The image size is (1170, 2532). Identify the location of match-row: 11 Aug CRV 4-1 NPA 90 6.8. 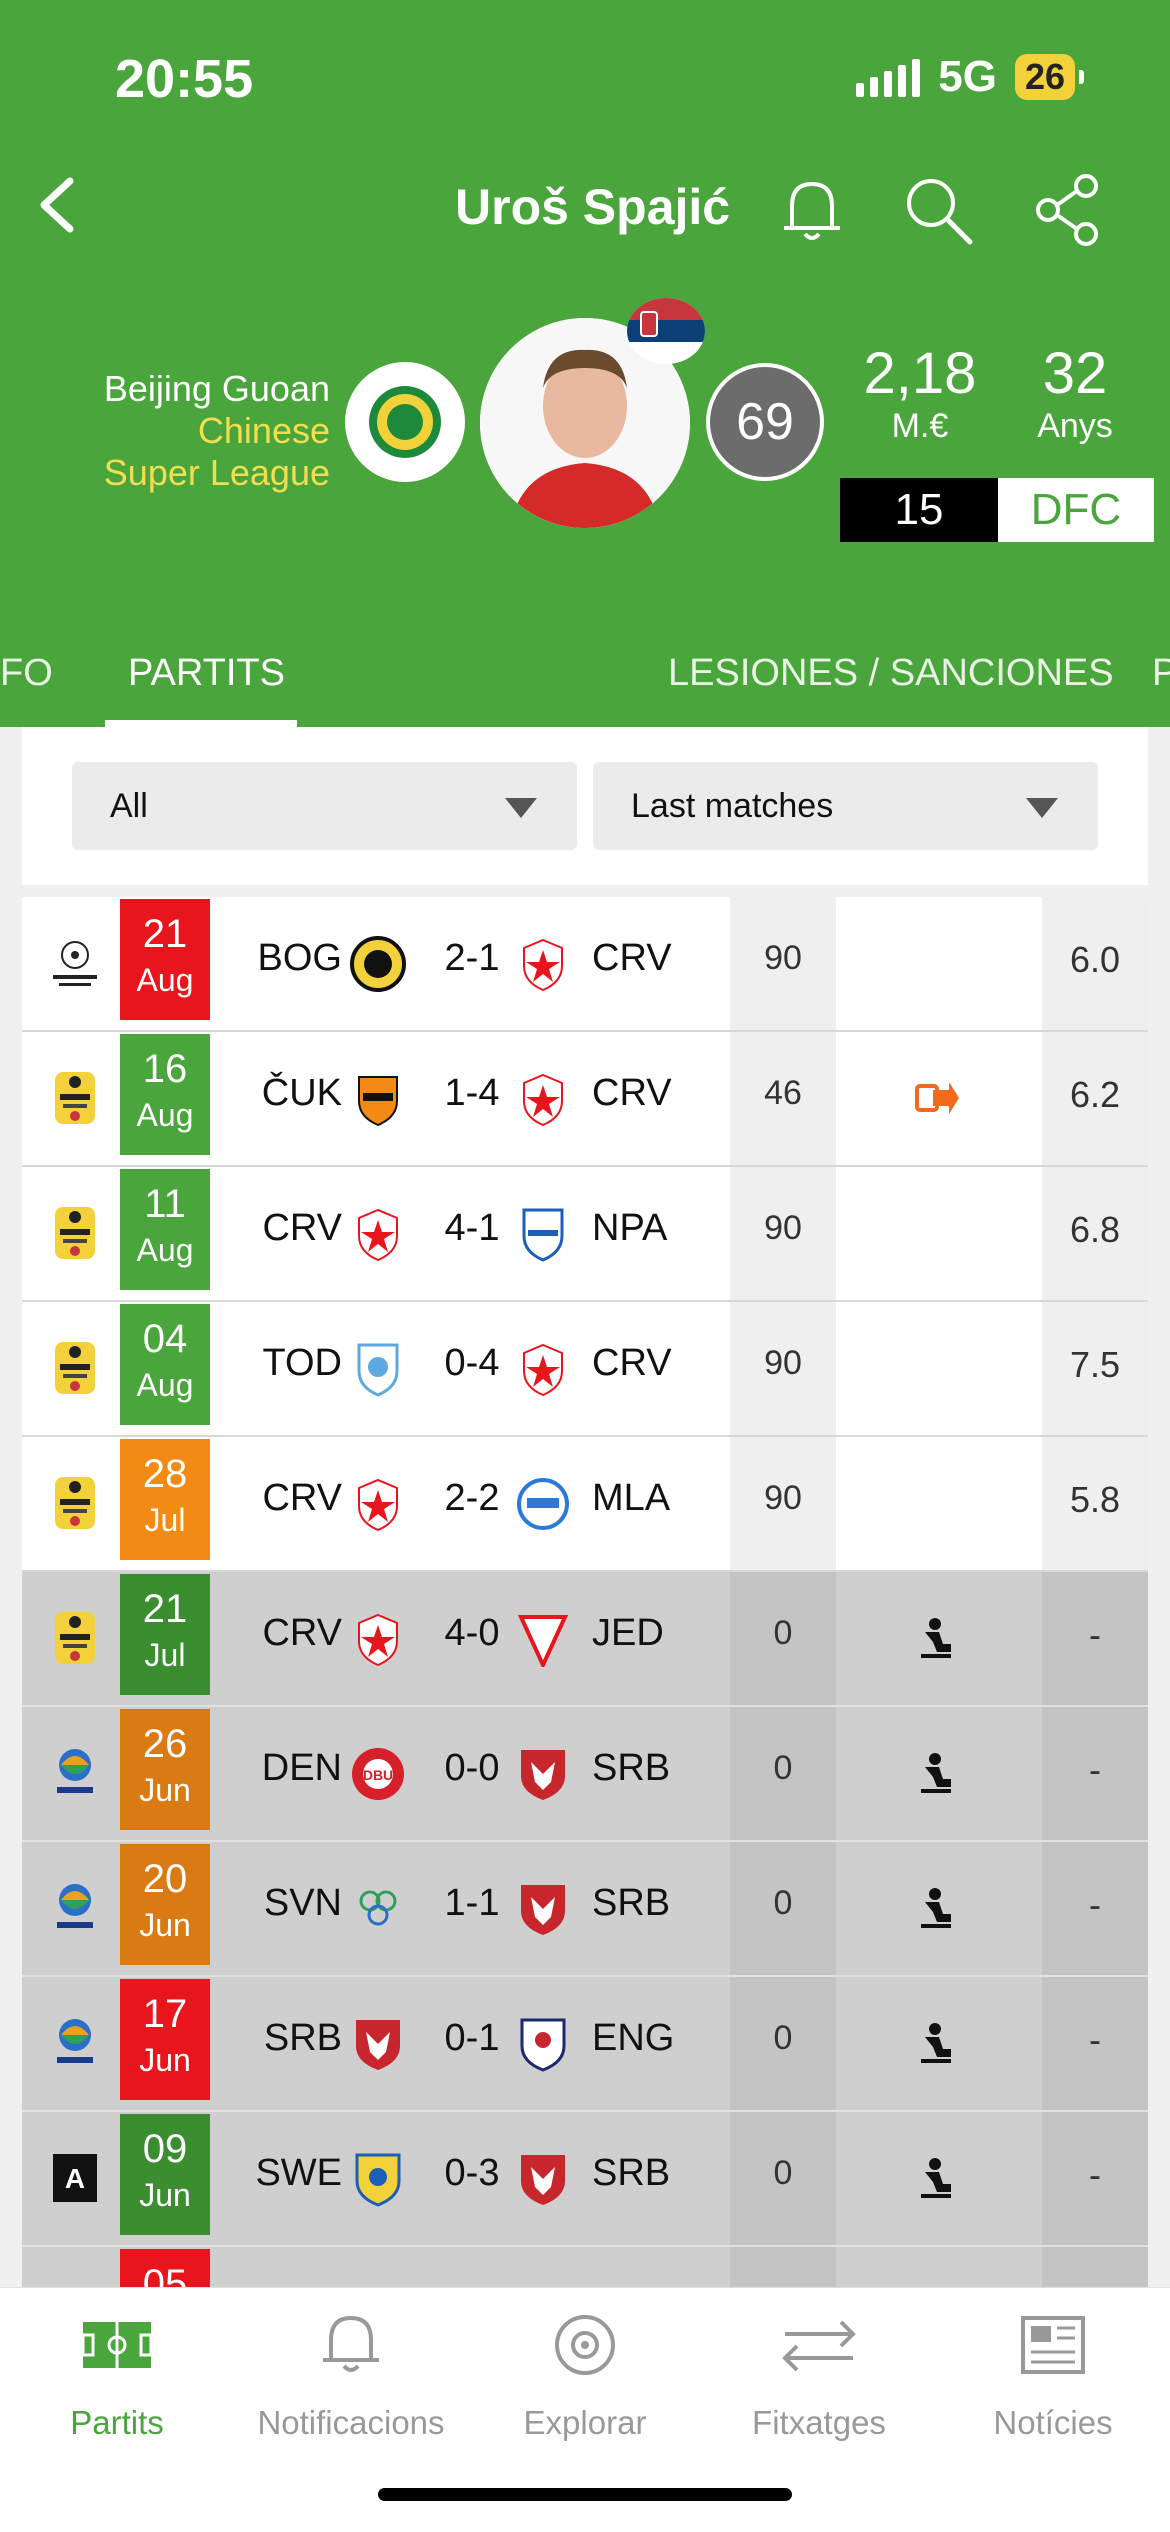
(585, 1234).